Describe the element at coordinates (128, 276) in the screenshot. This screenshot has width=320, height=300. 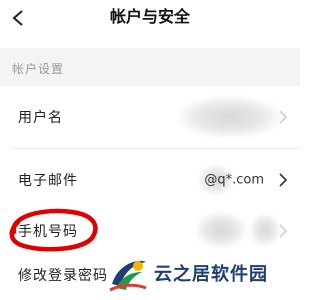
I see `watermark-logo-icon` at that location.